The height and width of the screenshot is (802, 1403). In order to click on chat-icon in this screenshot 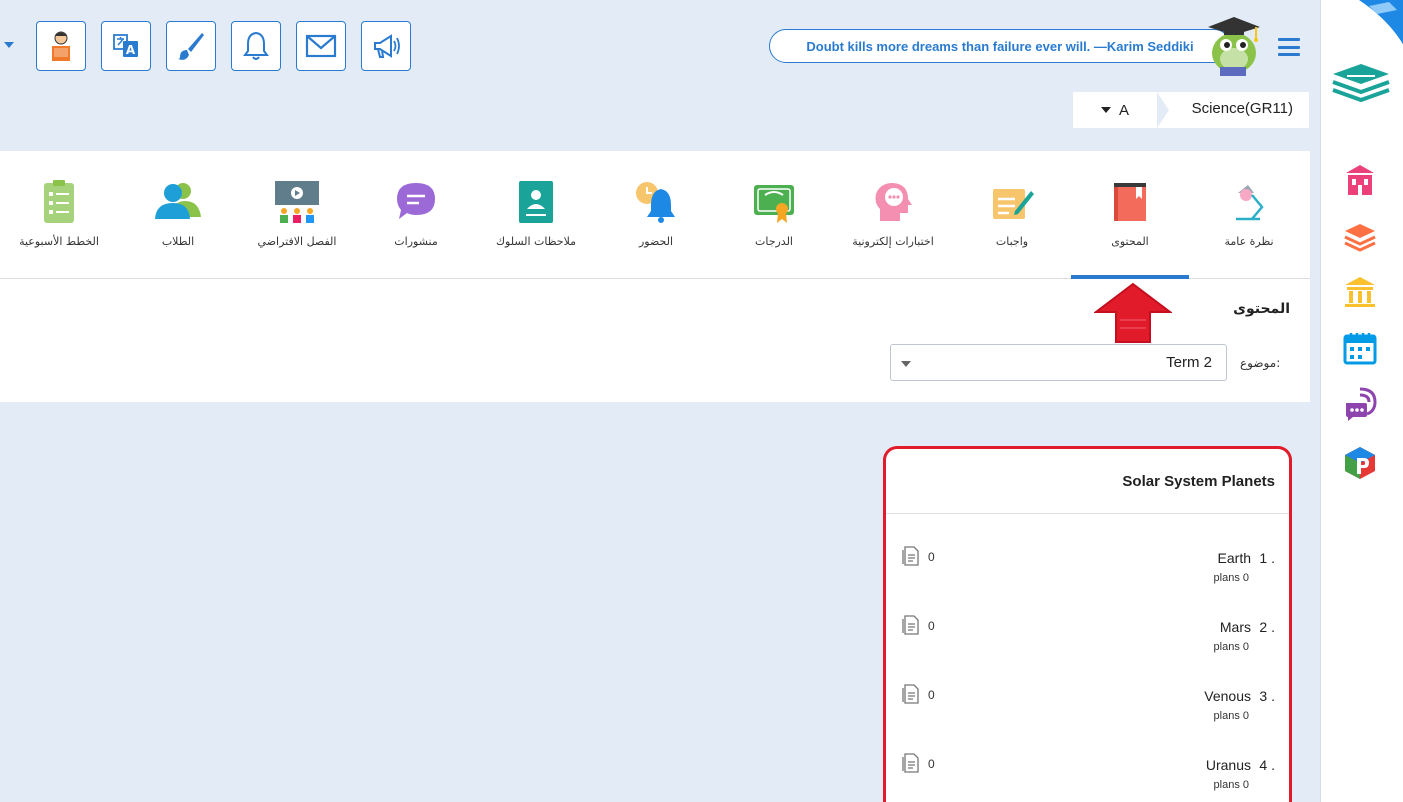, I will do `click(1360, 404)`.